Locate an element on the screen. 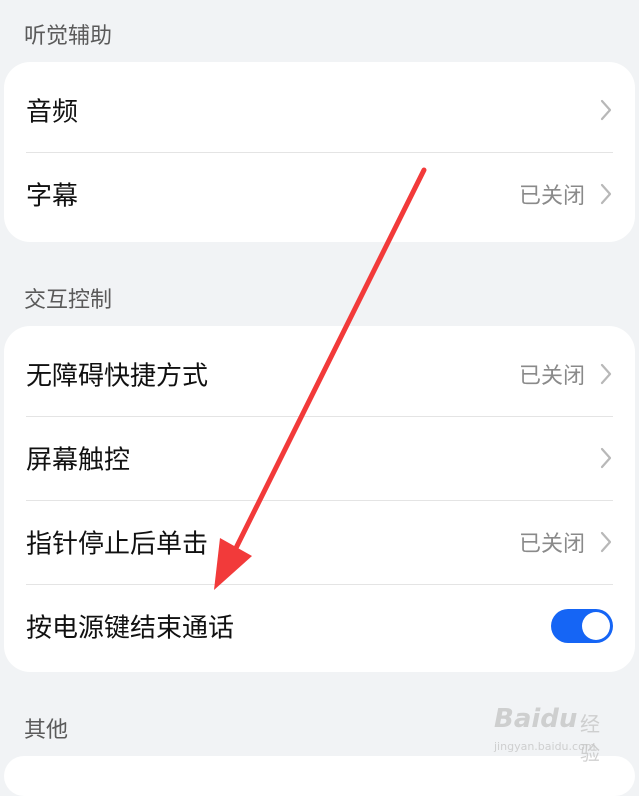 The width and height of the screenshot is (639, 796). settings-row-dwell-click: 指针停止后单击 已关闭 is located at coordinates (319, 542).